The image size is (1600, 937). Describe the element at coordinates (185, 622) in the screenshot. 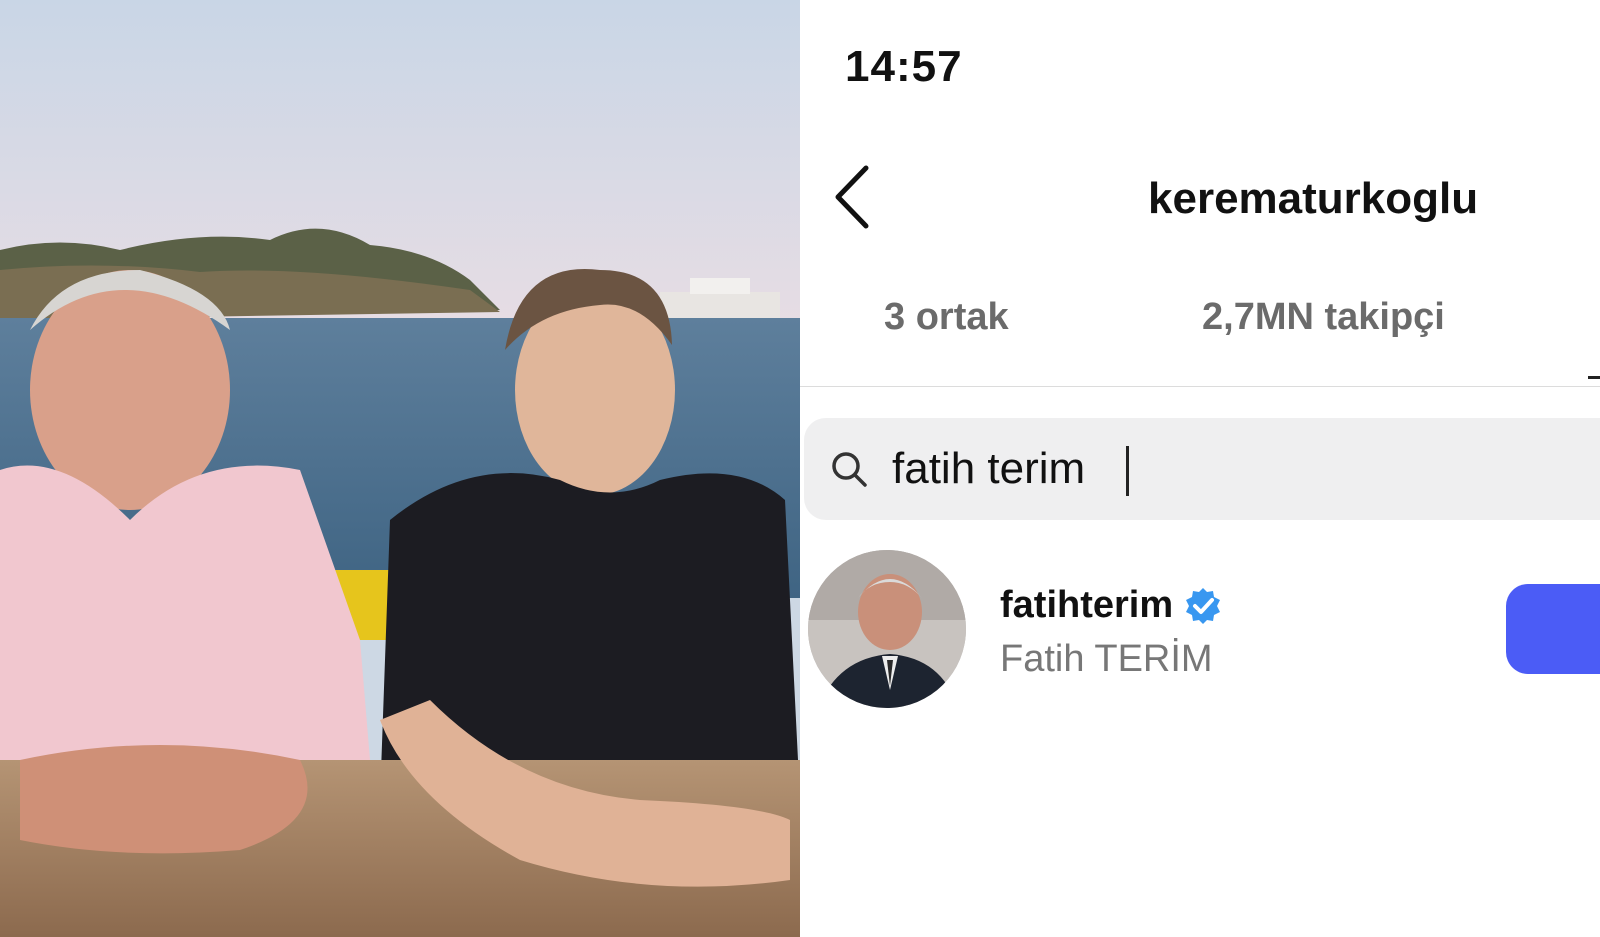

I see `man1-shirt` at that location.